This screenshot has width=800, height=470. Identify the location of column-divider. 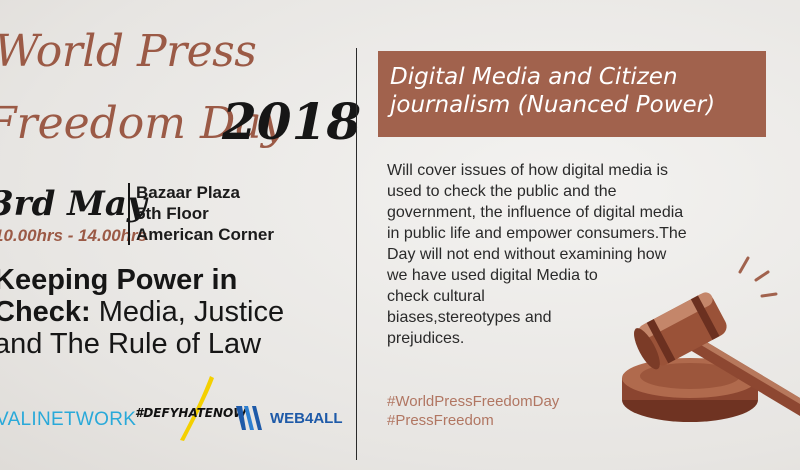
(356, 254).